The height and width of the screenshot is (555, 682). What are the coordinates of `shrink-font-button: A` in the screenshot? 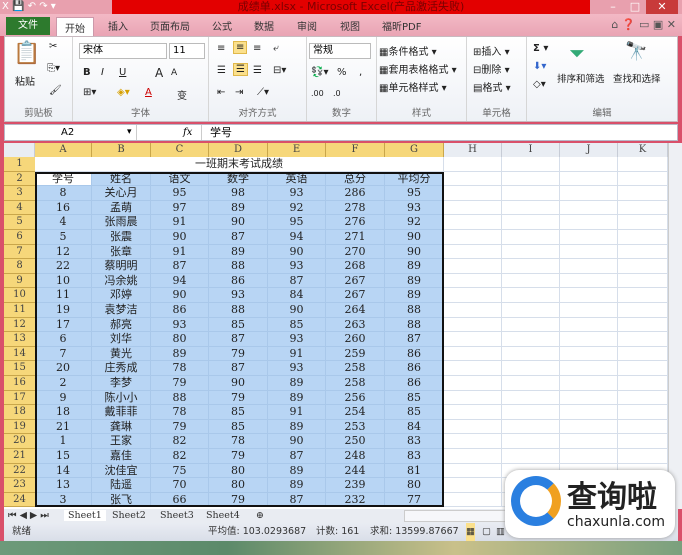 It's located at (174, 73).